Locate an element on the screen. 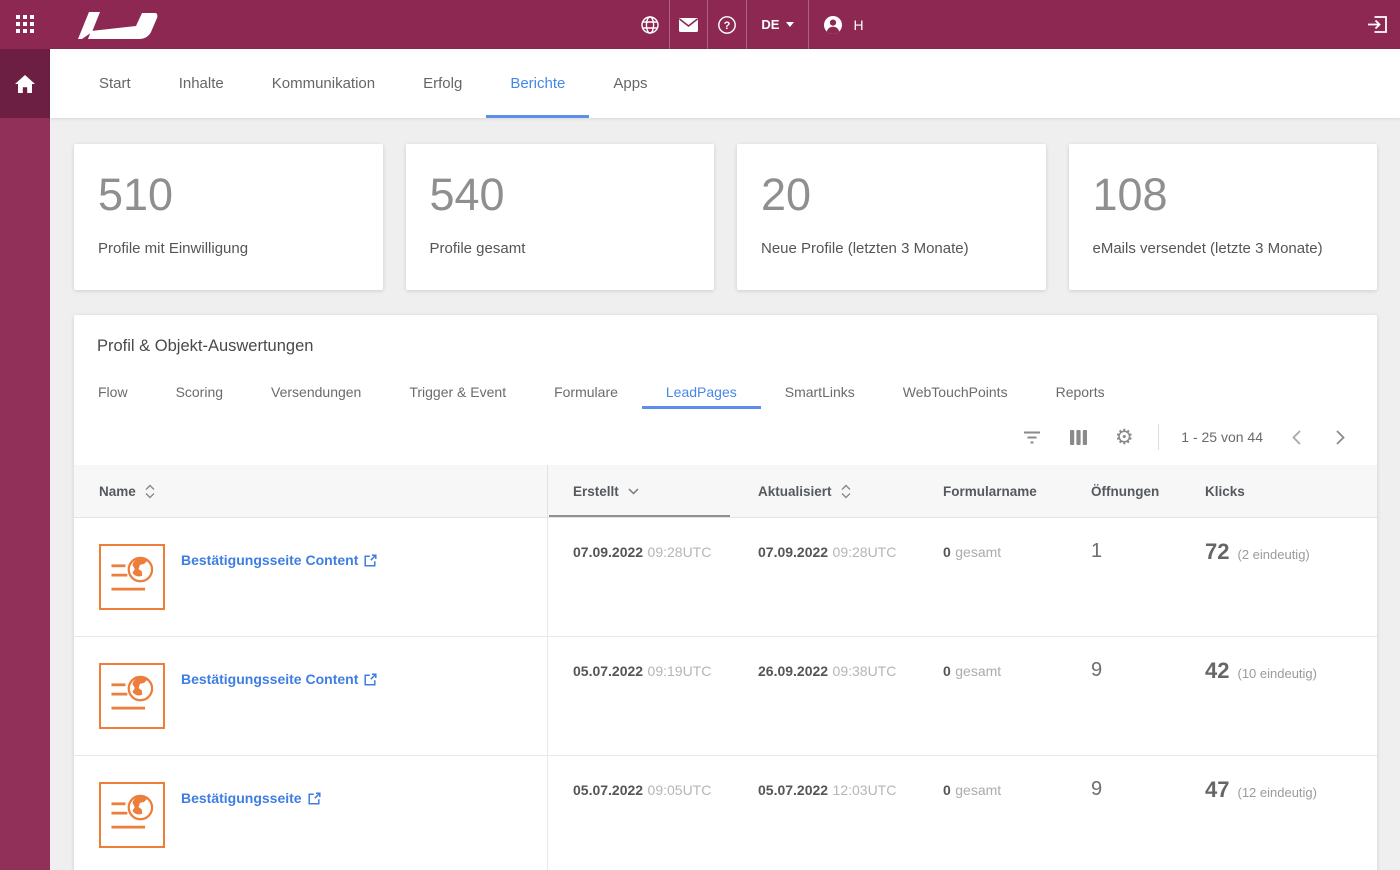 The height and width of the screenshot is (870, 1400). column-header-aktualisiert: Aktualisiert is located at coordinates (825, 491).